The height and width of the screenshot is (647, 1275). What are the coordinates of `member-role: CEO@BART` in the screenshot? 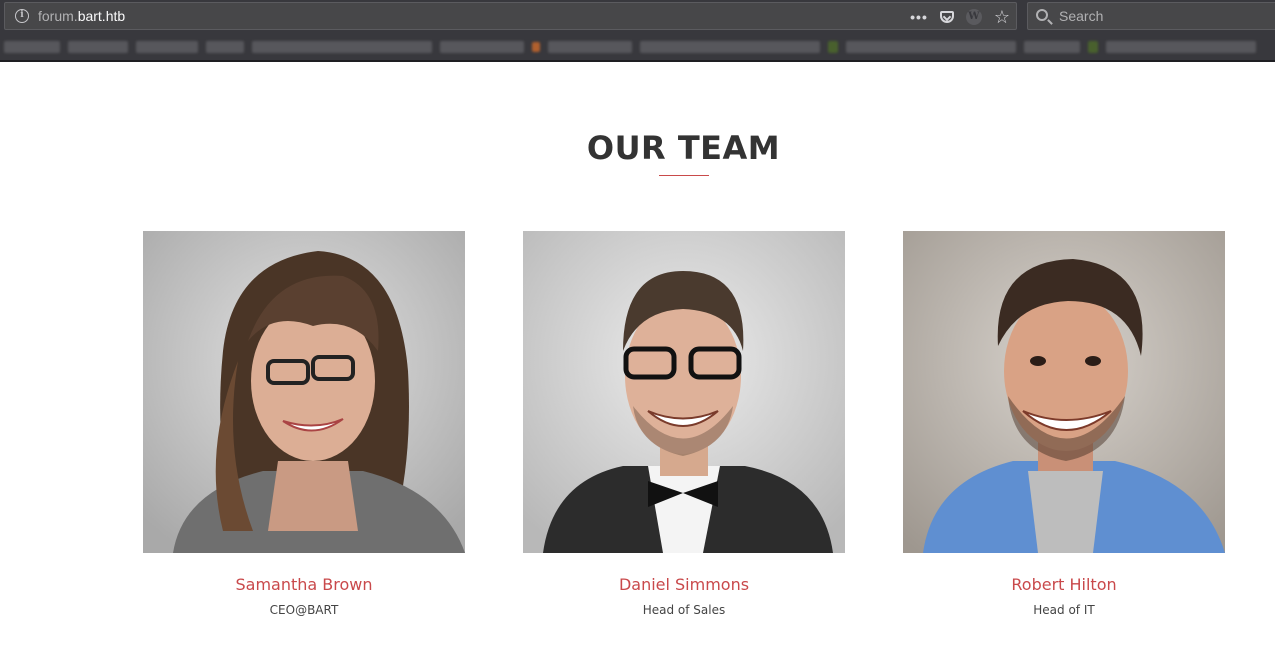 It's located at (304, 610).